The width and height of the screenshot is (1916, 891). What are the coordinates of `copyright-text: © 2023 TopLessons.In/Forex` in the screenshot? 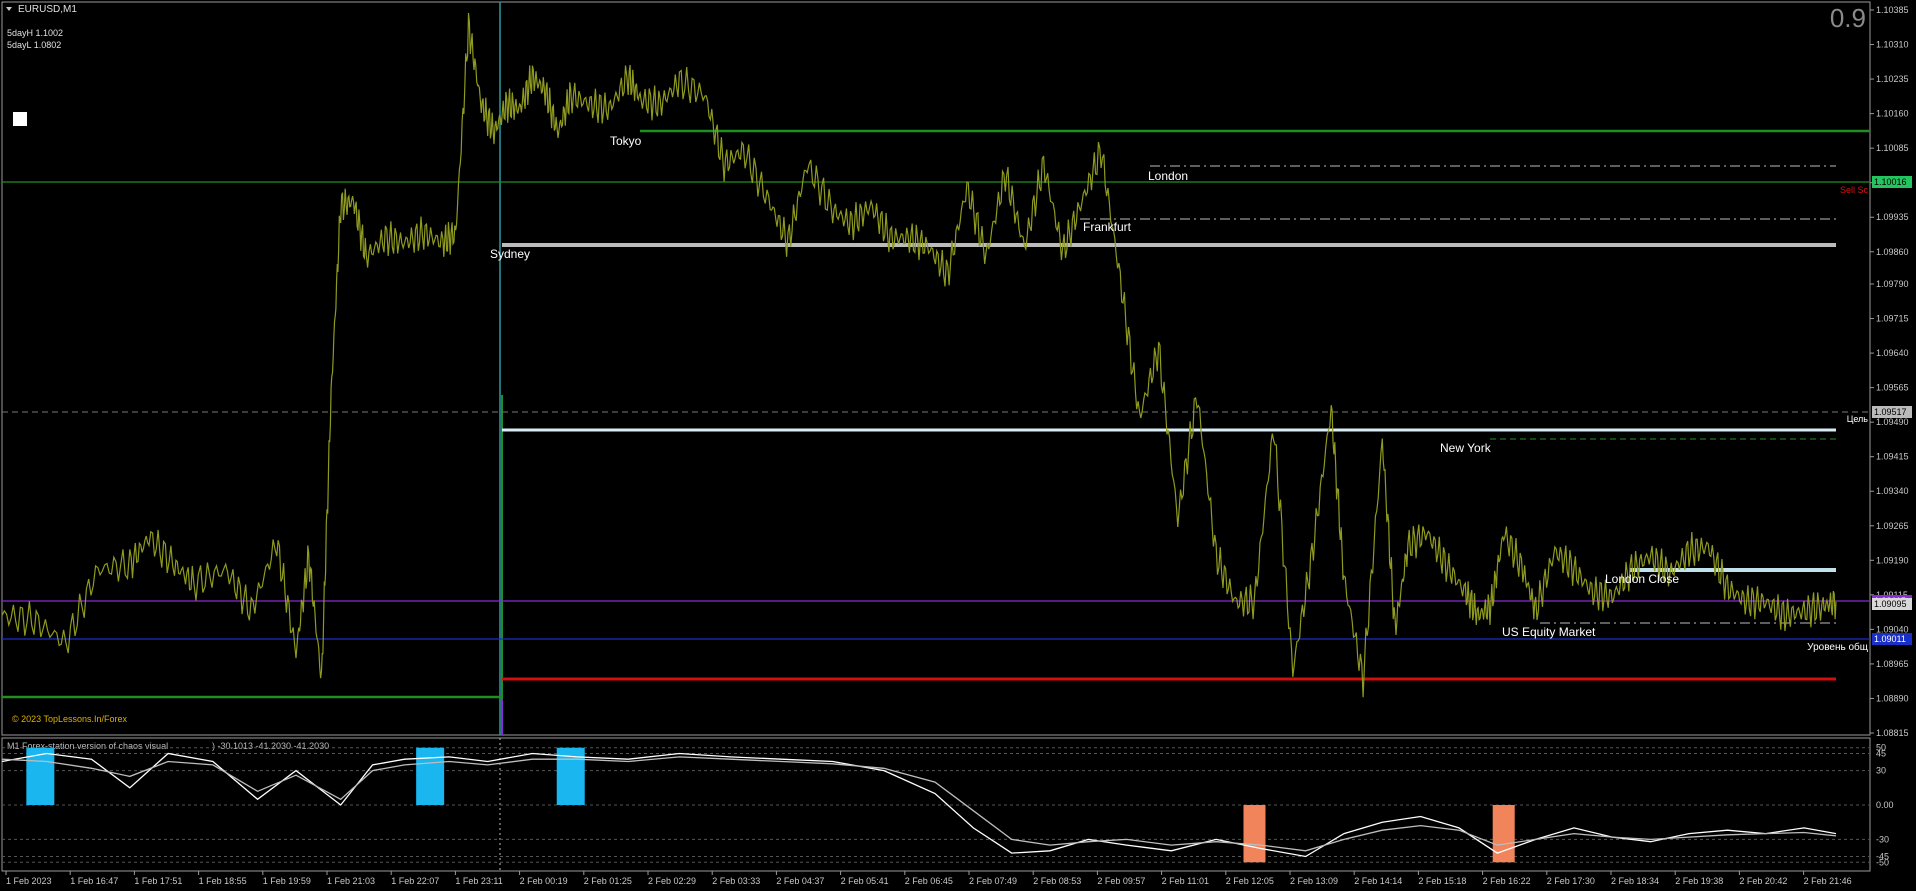 It's located at (70, 719).